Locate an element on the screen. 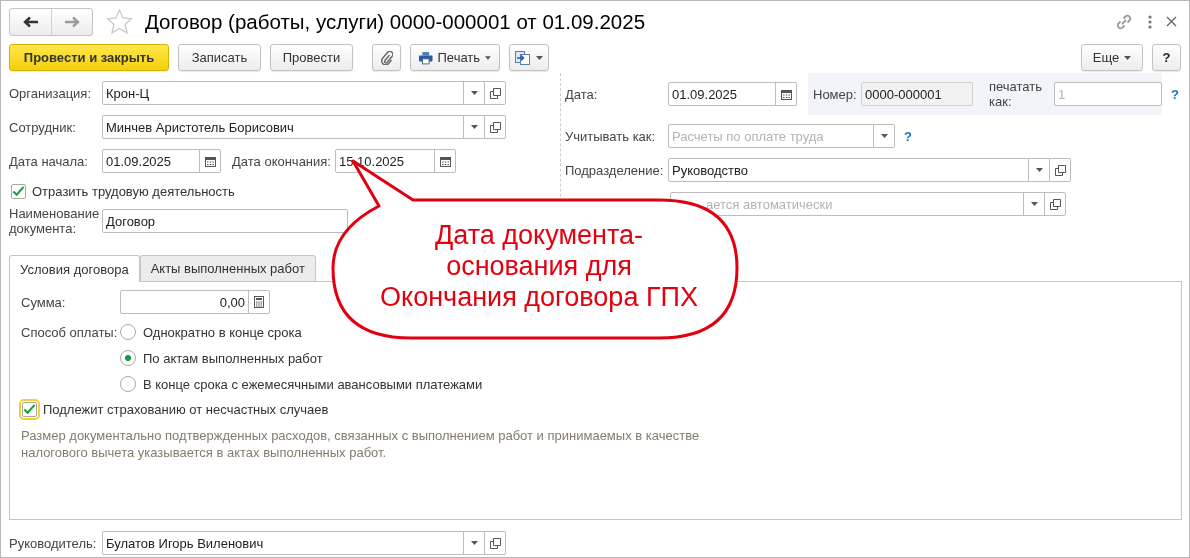  more-icon is located at coordinates (1150, 21).